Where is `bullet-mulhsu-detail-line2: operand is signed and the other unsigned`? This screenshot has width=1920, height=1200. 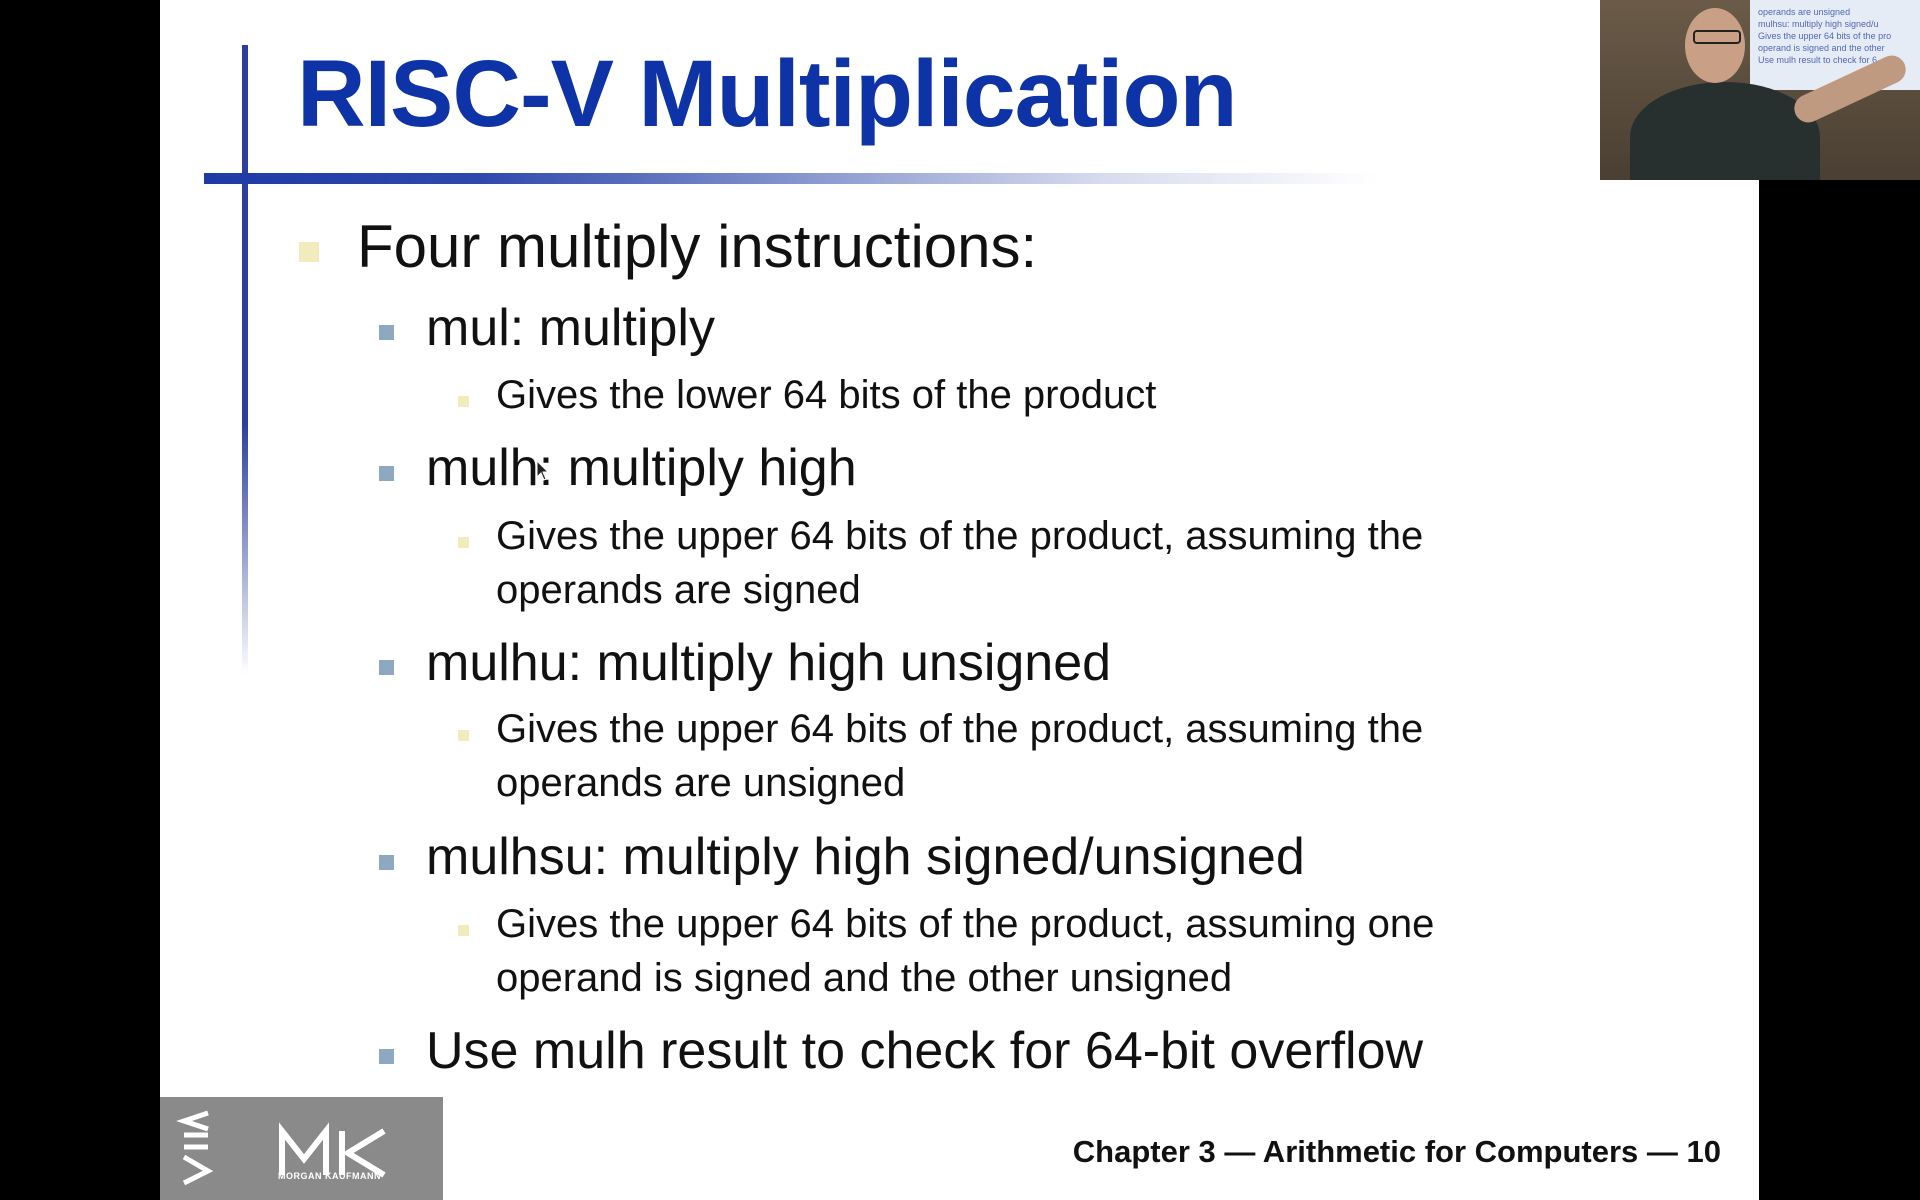
bullet-mulhsu-detail-line2: operand is signed and the other unsigned is located at coordinates (864, 978).